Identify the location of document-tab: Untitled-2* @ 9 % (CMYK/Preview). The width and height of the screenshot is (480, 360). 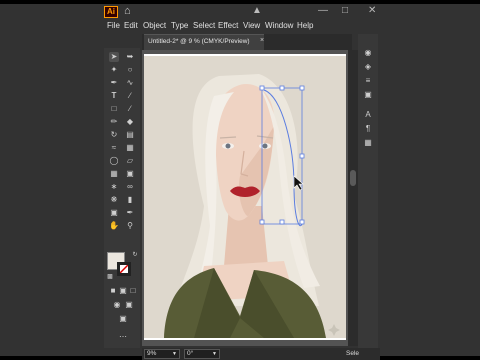
(204, 42).